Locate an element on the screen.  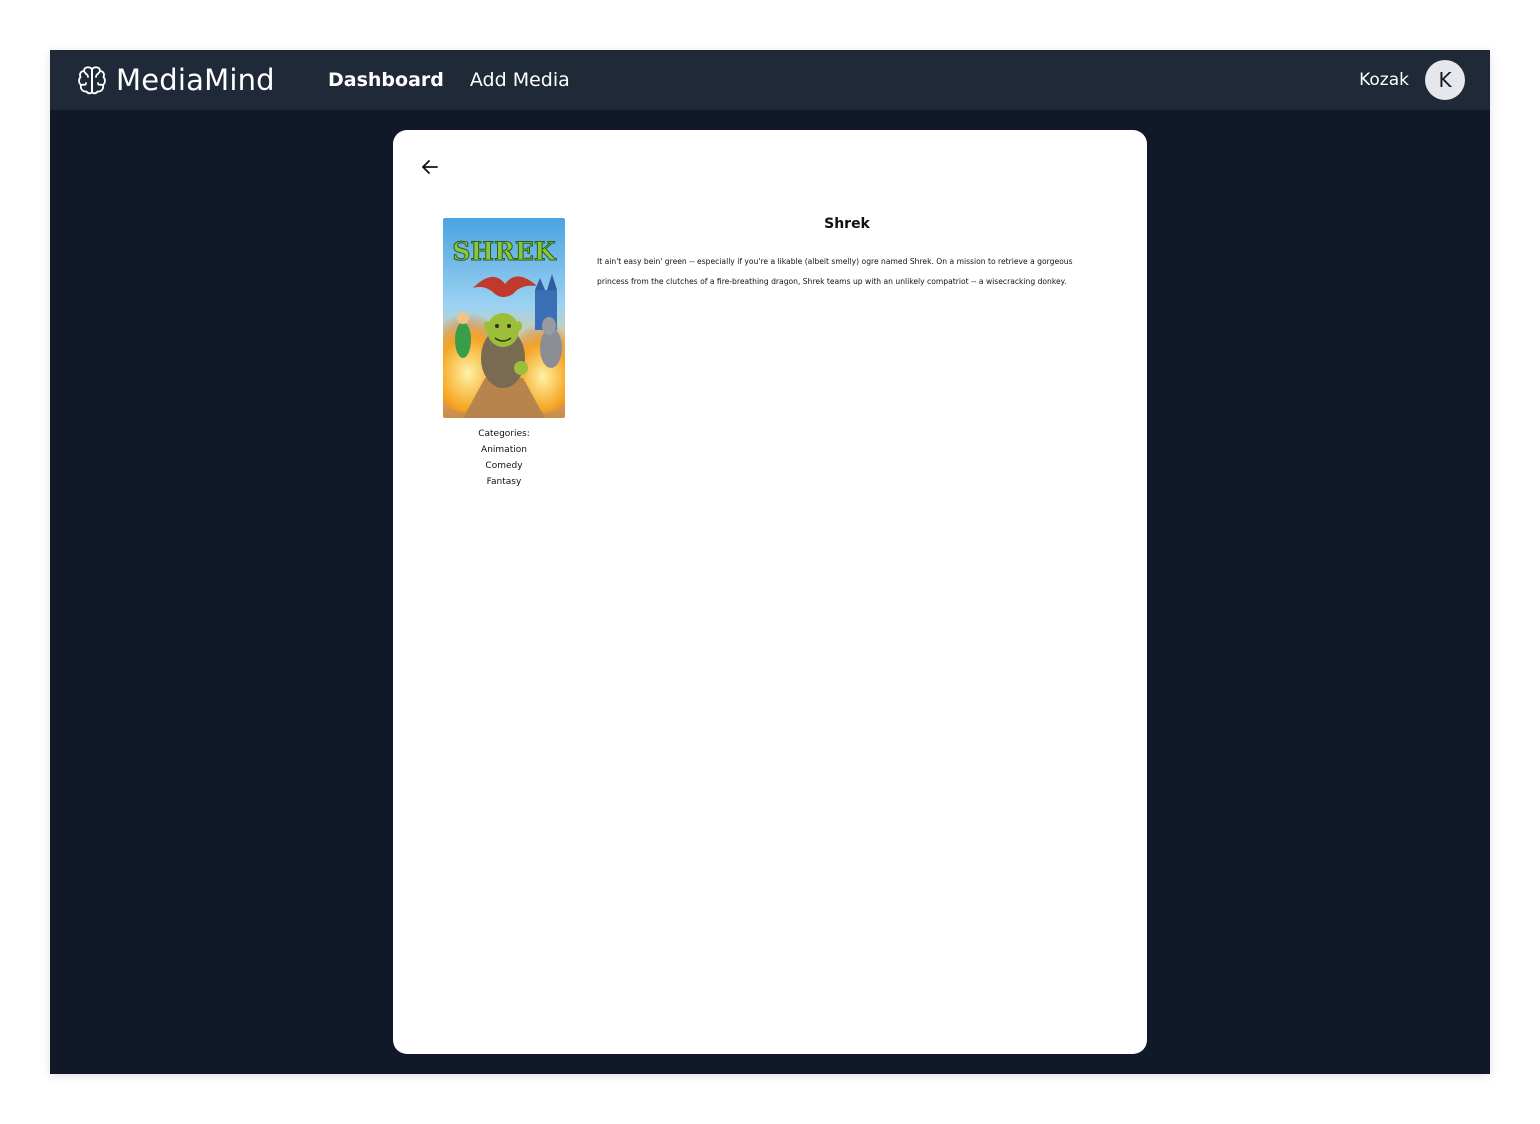
user-menu: Kozak K is located at coordinates (1412, 80).